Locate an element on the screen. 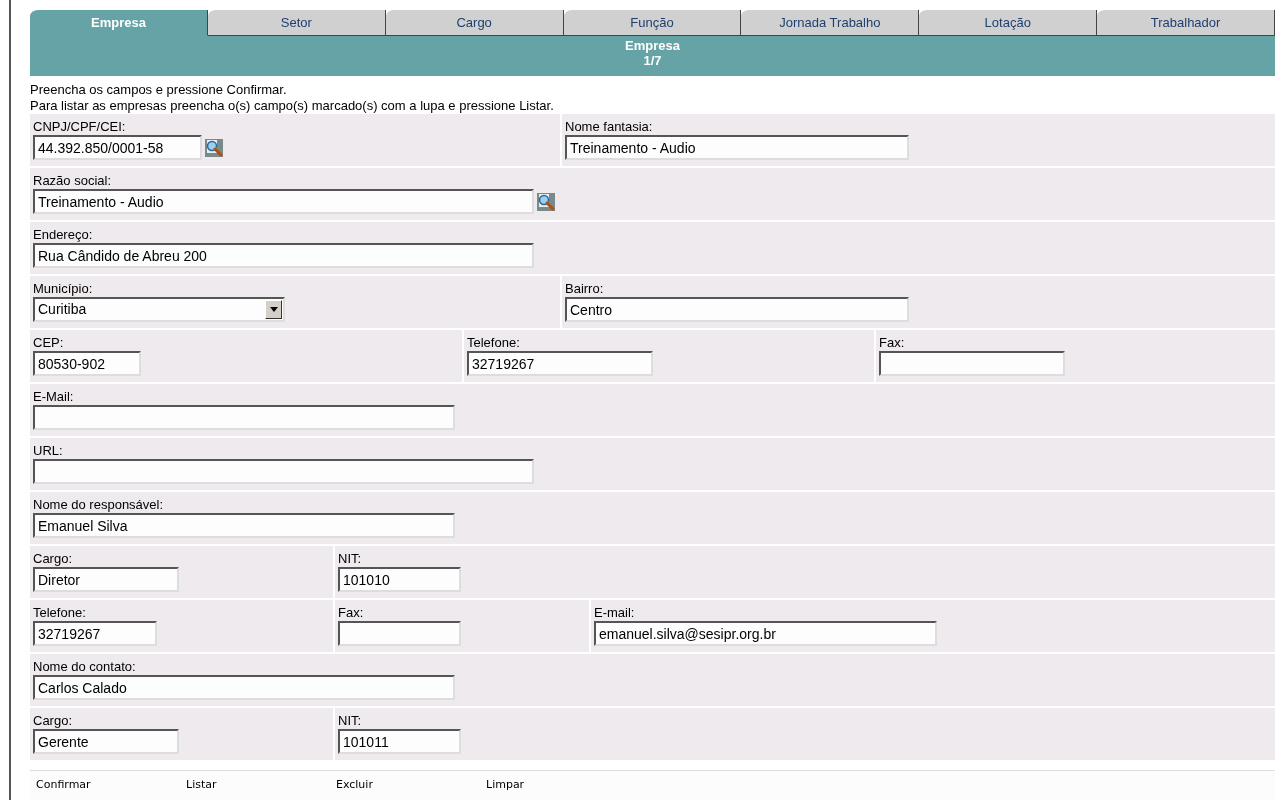 Image resolution: width=1275 pixels, height=800 pixels. tab: Lotação is located at coordinates (1008, 23).